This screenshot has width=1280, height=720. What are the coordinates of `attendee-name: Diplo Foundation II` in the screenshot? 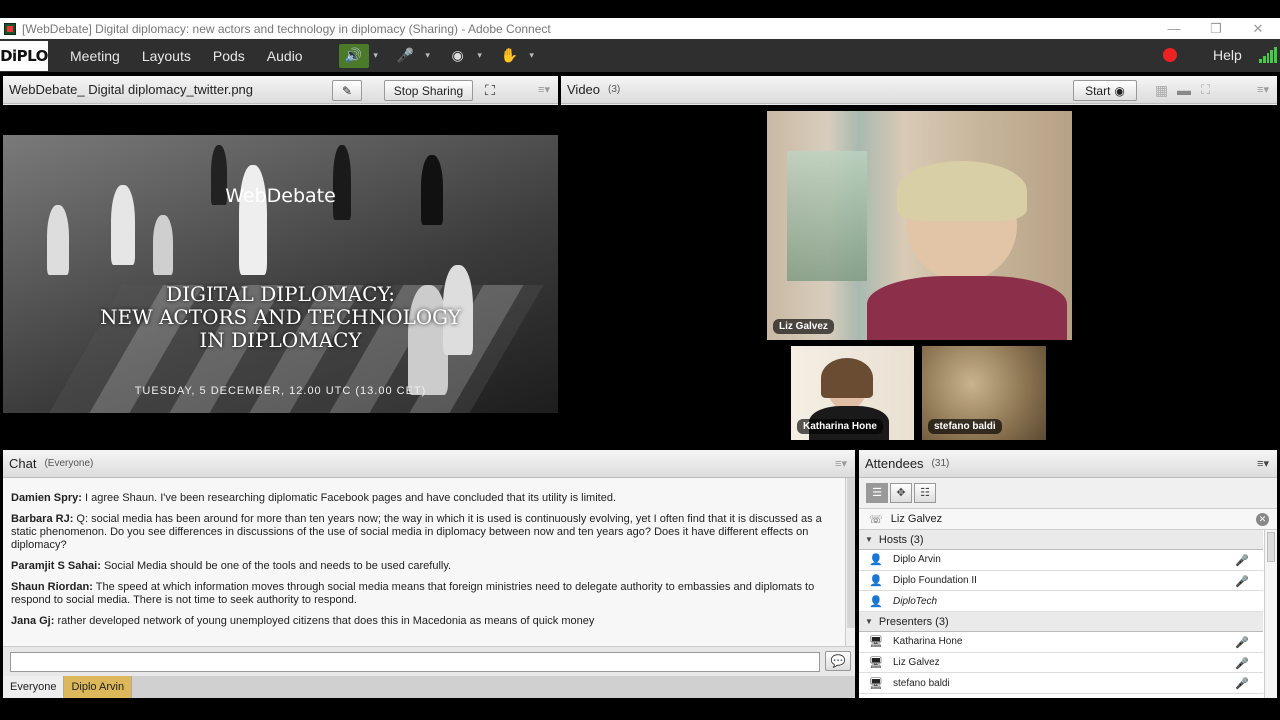 It's located at (935, 581).